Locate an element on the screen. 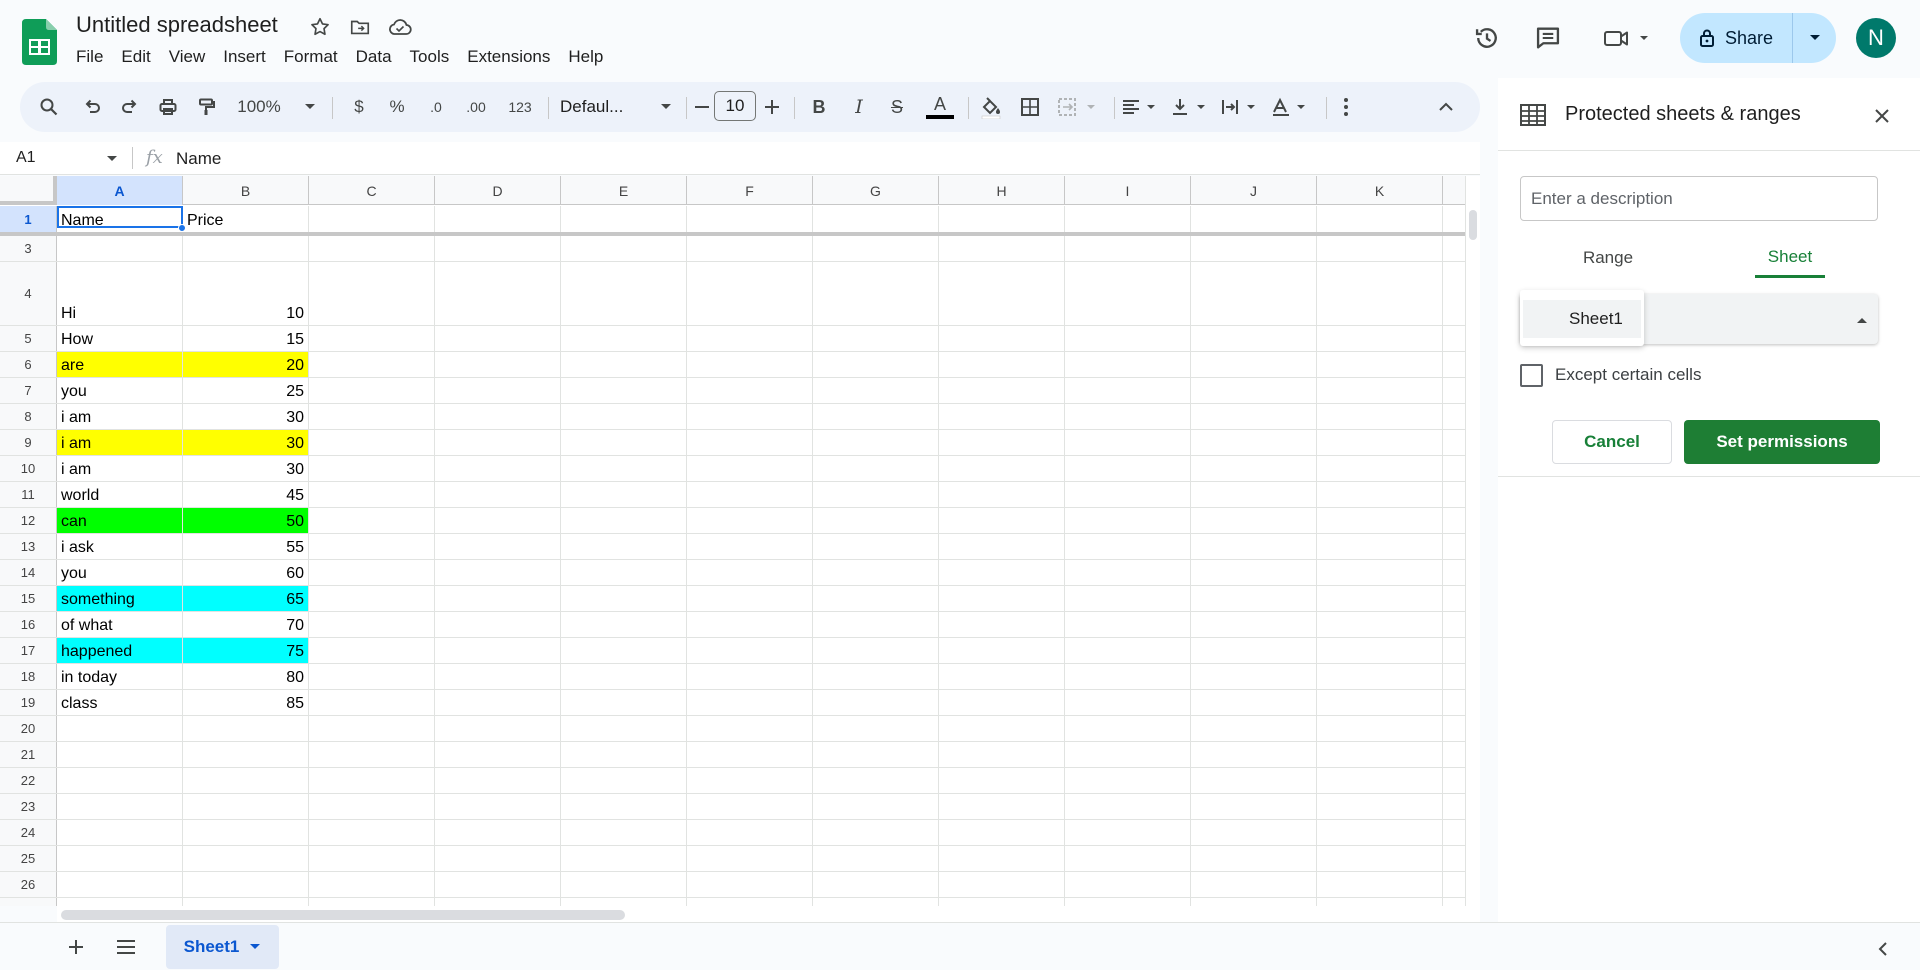 This screenshot has width=1920, height=970. cell-i23 is located at coordinates (1128, 806).